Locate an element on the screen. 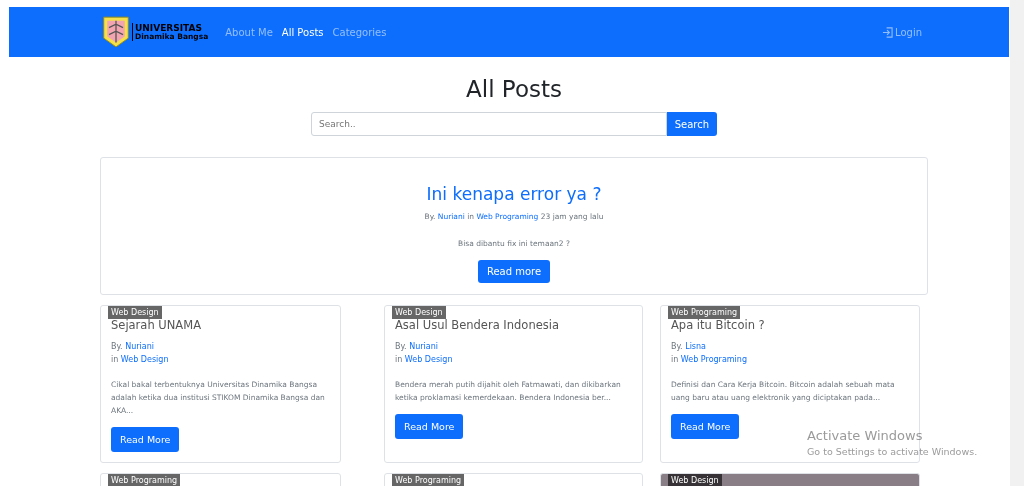  activation-notice-text: Go to Settings to activate Windows. is located at coordinates (892, 451).